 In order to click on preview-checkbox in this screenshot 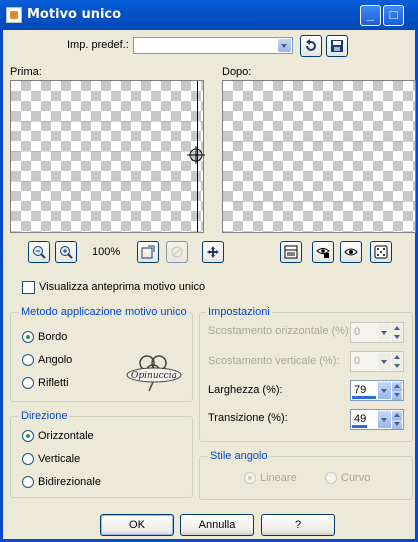, I will do `click(28, 287)`.